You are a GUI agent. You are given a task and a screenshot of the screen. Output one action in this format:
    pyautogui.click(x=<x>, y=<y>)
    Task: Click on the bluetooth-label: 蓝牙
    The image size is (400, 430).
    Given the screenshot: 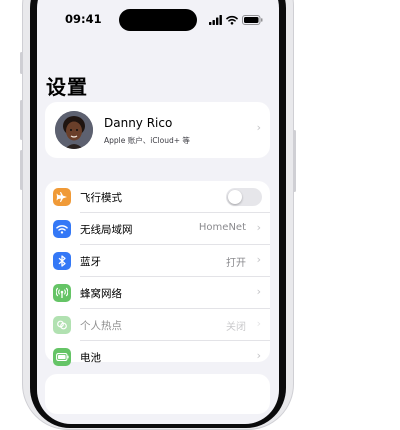 What is the action you would take?
    pyautogui.click(x=90, y=262)
    